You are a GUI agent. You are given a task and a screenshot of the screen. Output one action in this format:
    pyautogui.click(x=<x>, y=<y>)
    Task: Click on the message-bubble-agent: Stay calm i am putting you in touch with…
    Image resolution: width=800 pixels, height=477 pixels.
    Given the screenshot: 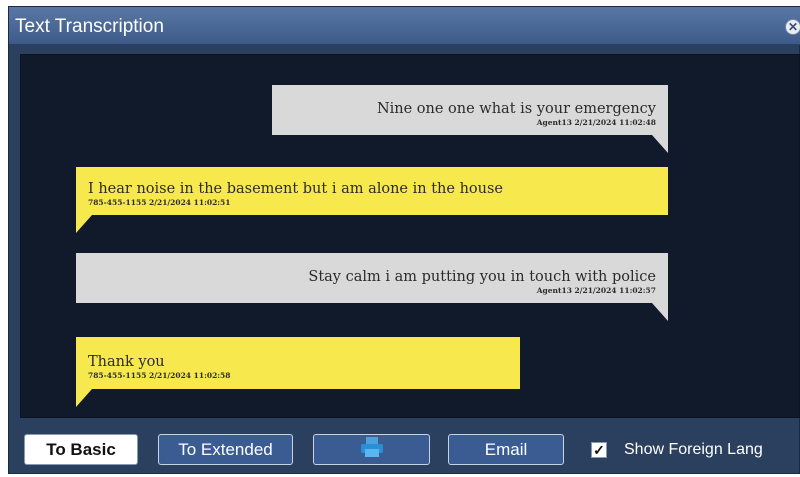 What is the action you would take?
    pyautogui.click(x=372, y=287)
    